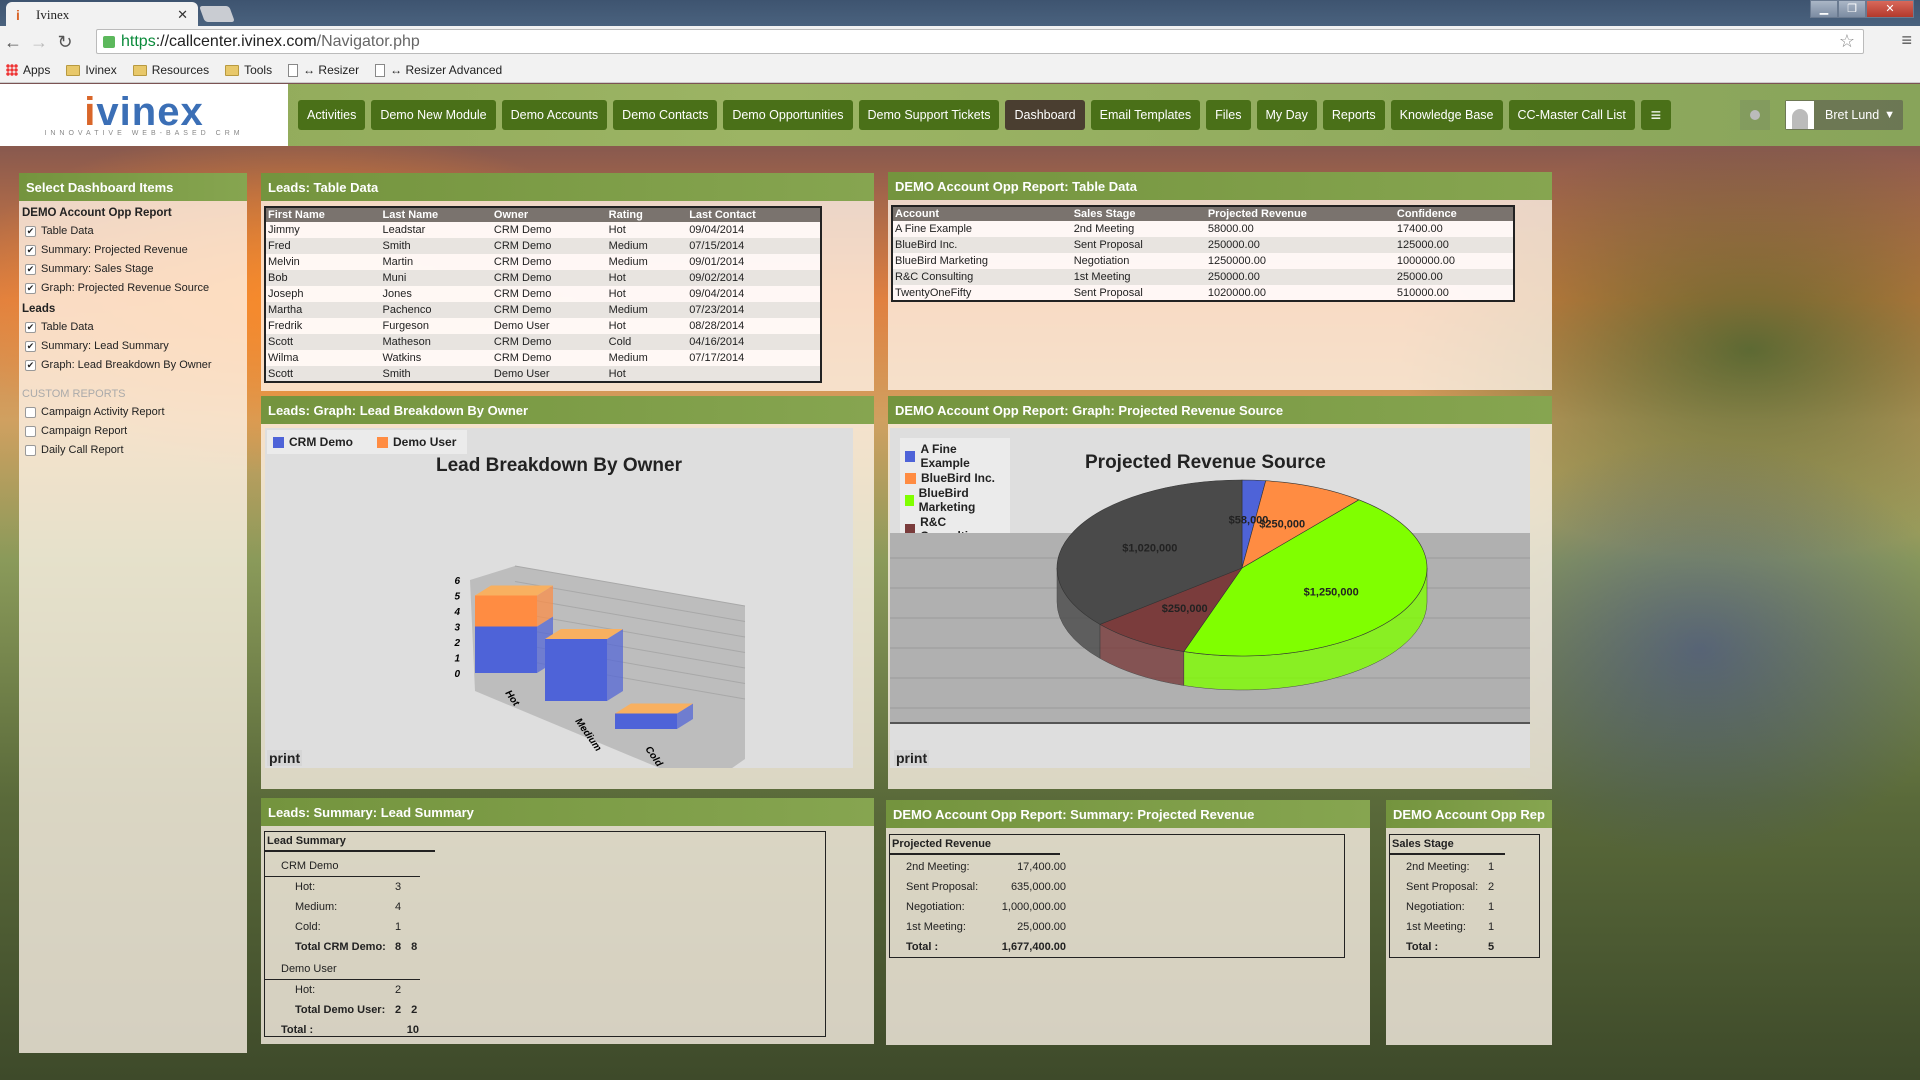  I want to click on column-header: Confidence, so click(1454, 213).